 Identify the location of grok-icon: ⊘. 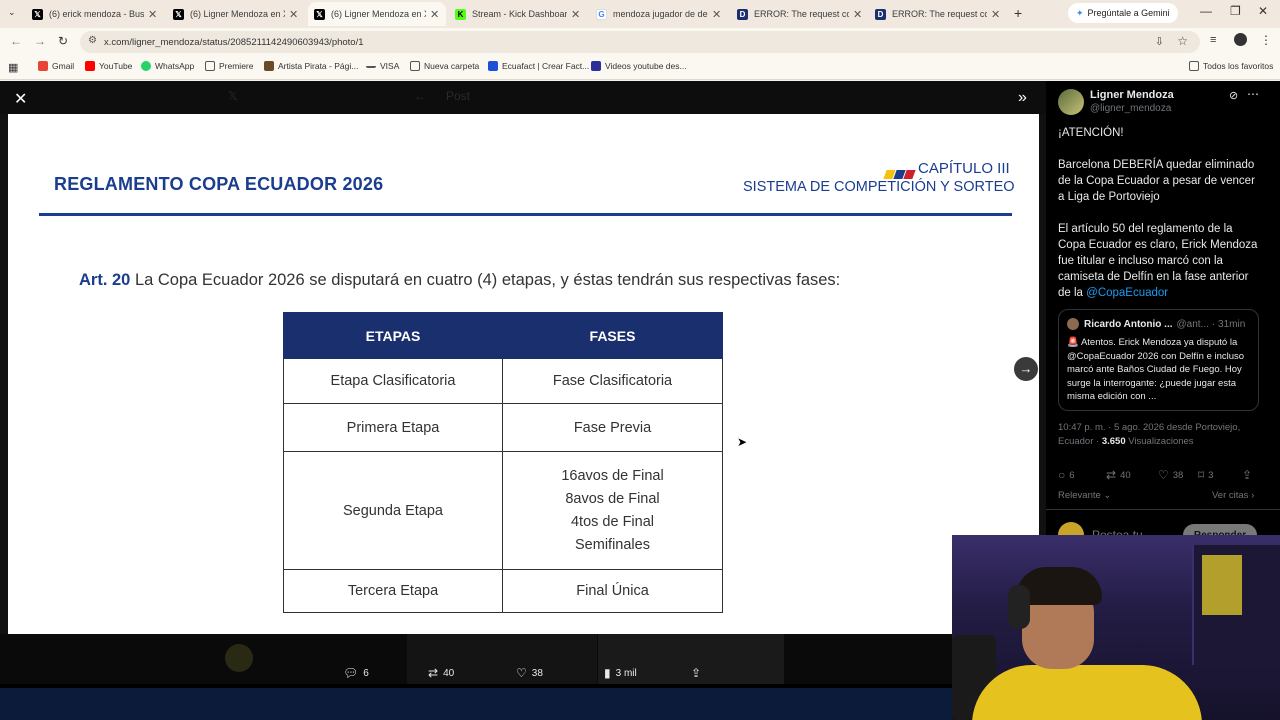
(1233, 95).